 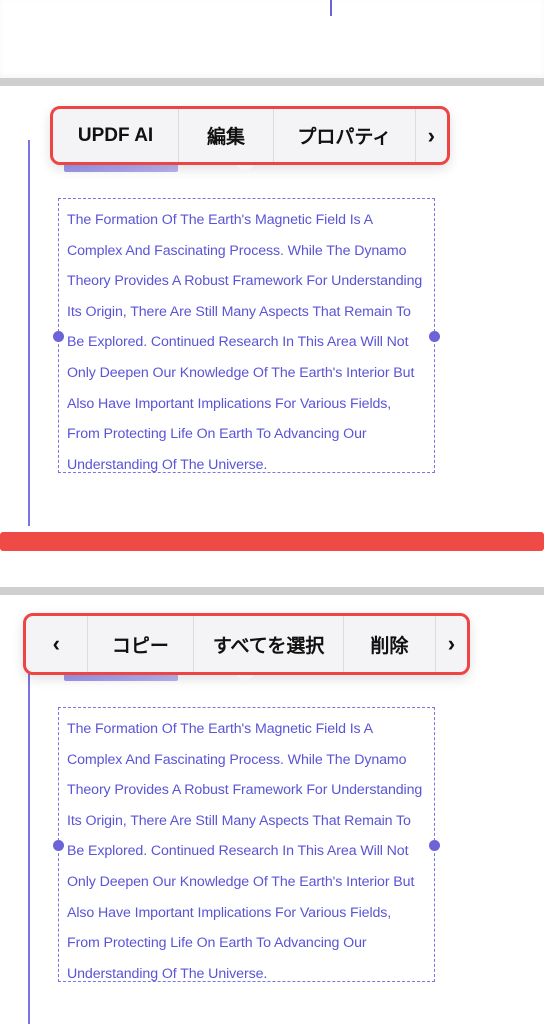 What do you see at coordinates (269, 644) in the screenshot?
I see `select-all-button: すべてを選択` at bounding box center [269, 644].